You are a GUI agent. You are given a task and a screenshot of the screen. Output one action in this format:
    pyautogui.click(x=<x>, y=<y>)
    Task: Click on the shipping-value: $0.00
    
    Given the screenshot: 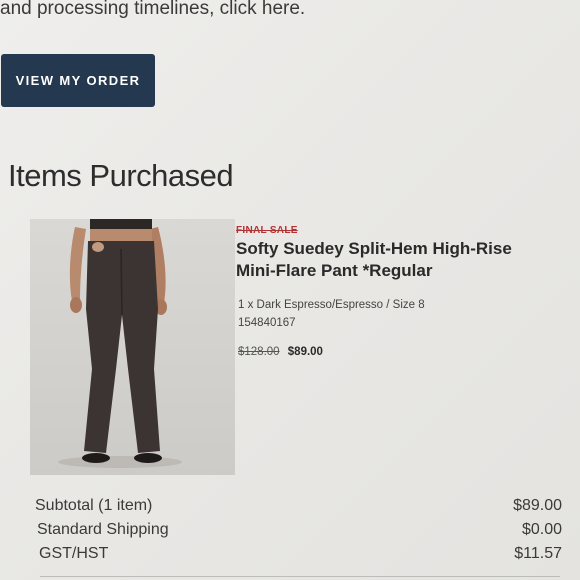 What is the action you would take?
    pyautogui.click(x=541, y=529)
    